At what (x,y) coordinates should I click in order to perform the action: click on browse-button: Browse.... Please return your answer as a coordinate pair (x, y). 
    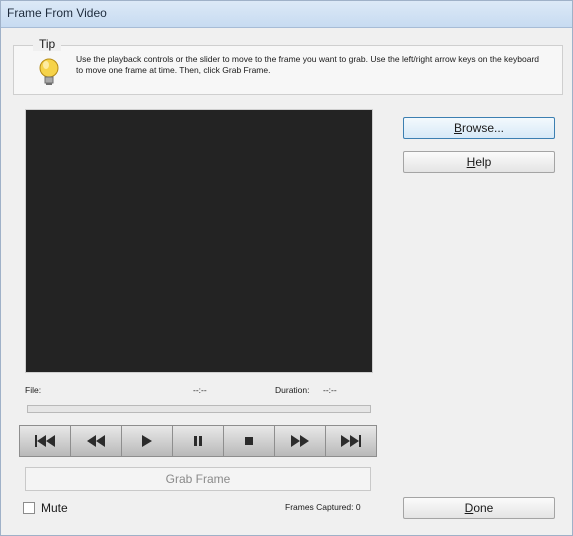
    Looking at the image, I should click on (479, 128).